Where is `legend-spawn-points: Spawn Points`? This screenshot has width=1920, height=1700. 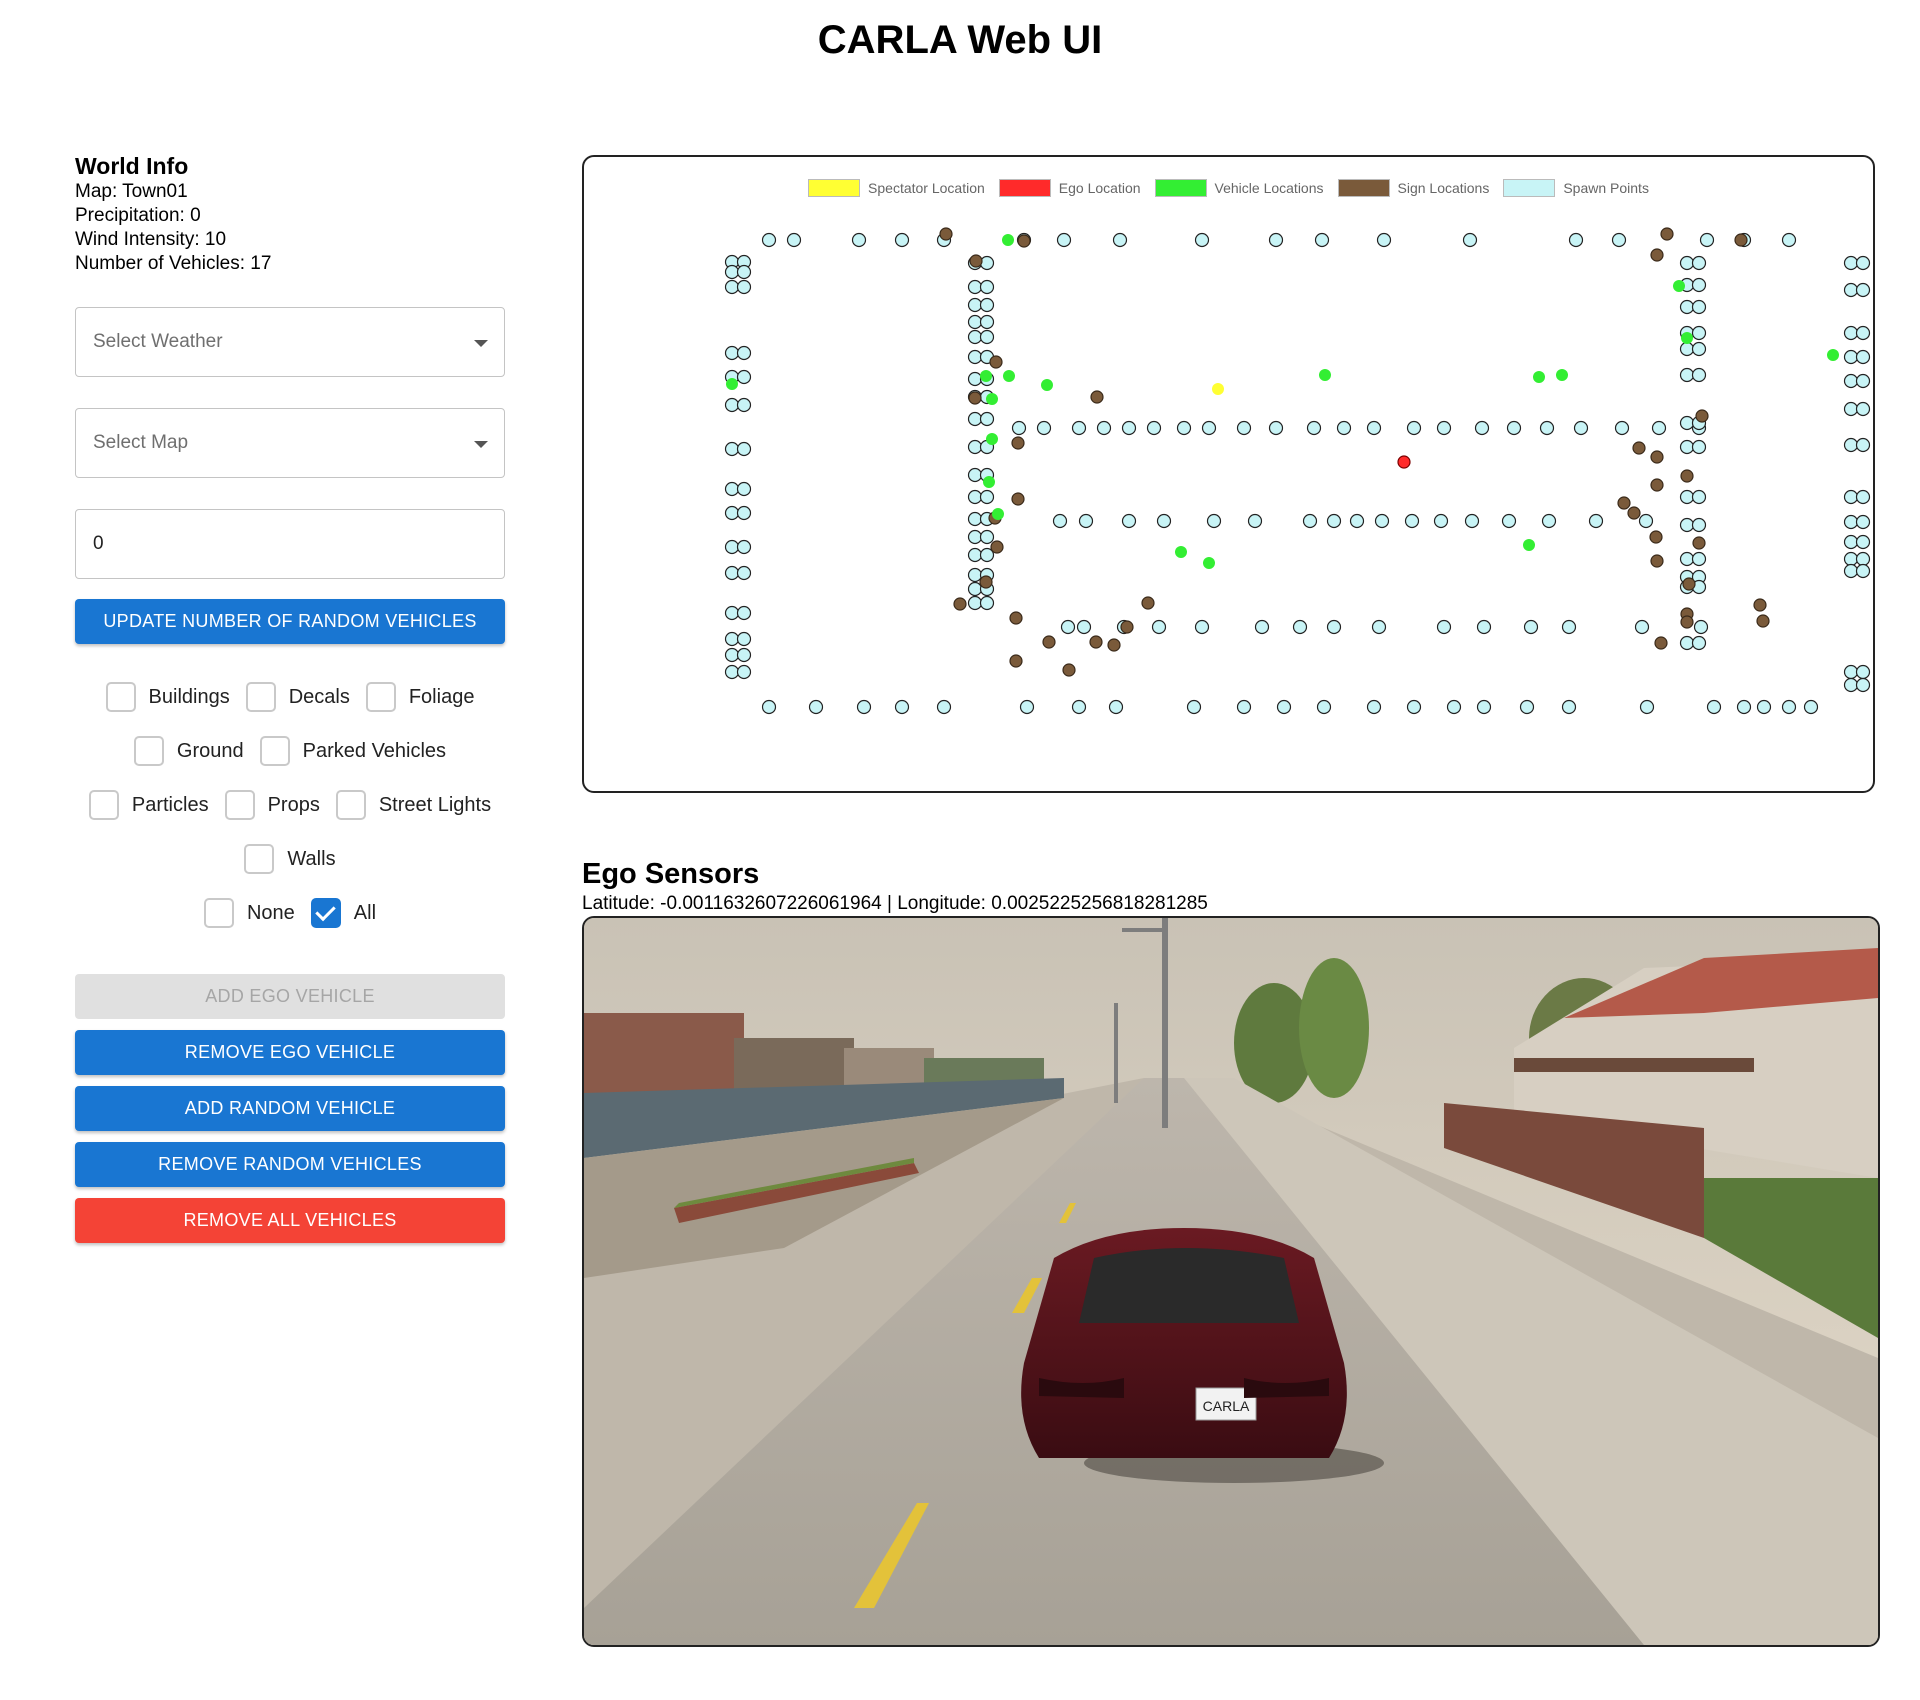
legend-spawn-points: Spawn Points is located at coordinates (1576, 188).